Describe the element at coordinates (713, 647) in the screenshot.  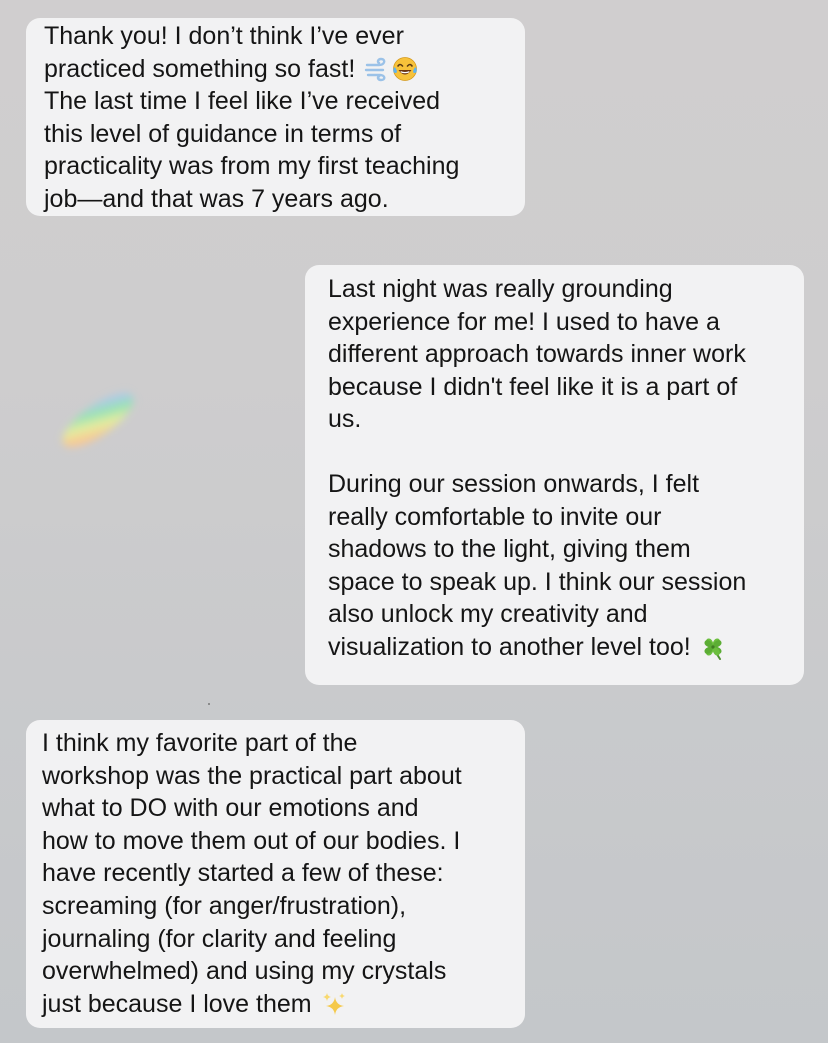
I see `four-leaf-clover-icon` at that location.